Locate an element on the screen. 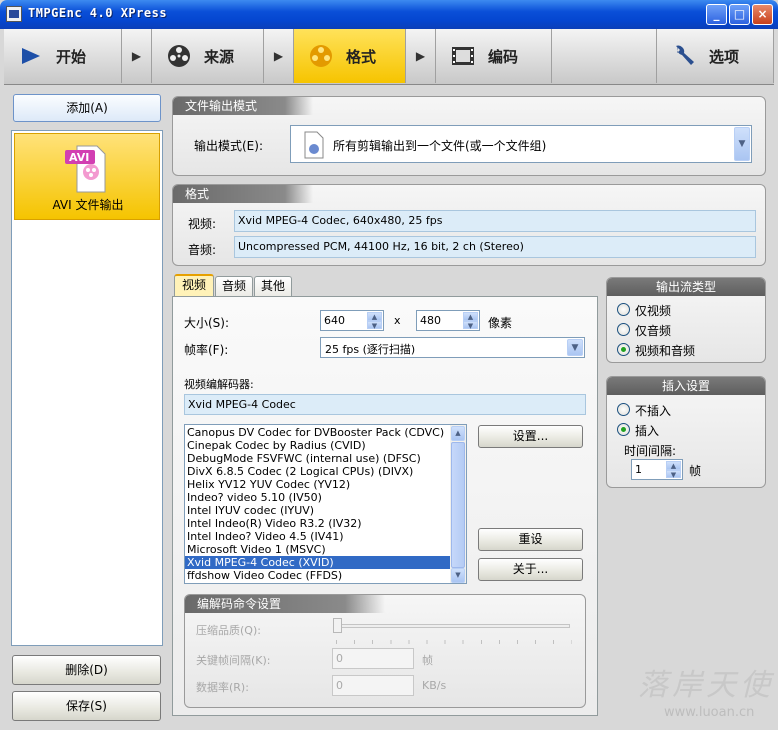 The image size is (778, 730). datarate-value: 0 is located at coordinates (339, 685).